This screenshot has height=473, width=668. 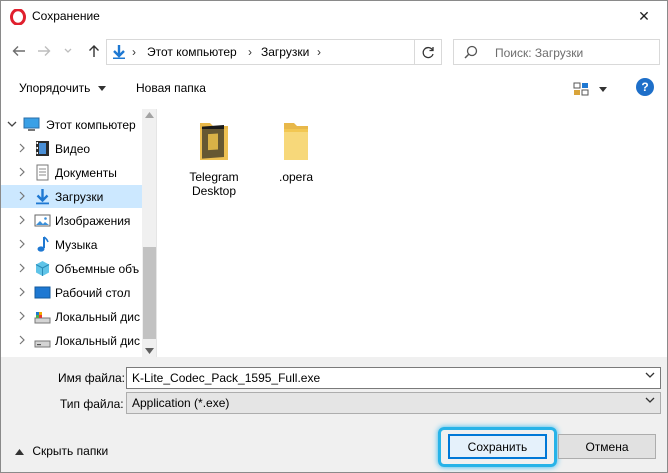 I want to click on new-folder-button: Новая папка, so click(x=171, y=88).